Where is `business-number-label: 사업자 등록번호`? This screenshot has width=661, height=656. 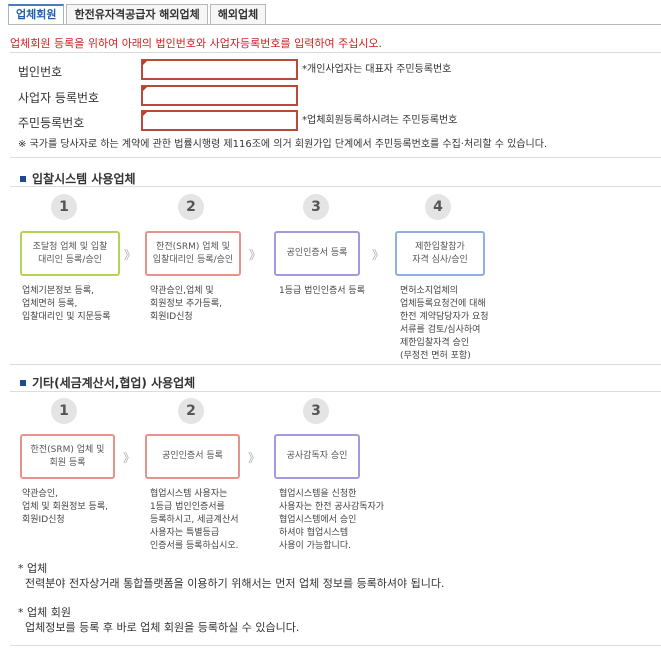 business-number-label: 사업자 등록번호 is located at coordinates (59, 98).